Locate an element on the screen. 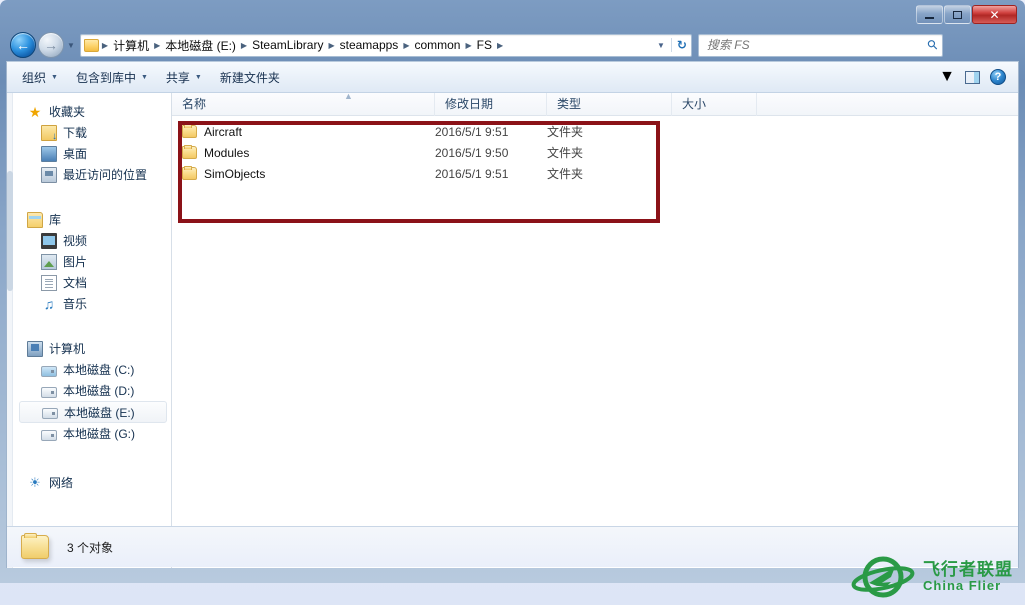  drive-icon is located at coordinates (49, 392).